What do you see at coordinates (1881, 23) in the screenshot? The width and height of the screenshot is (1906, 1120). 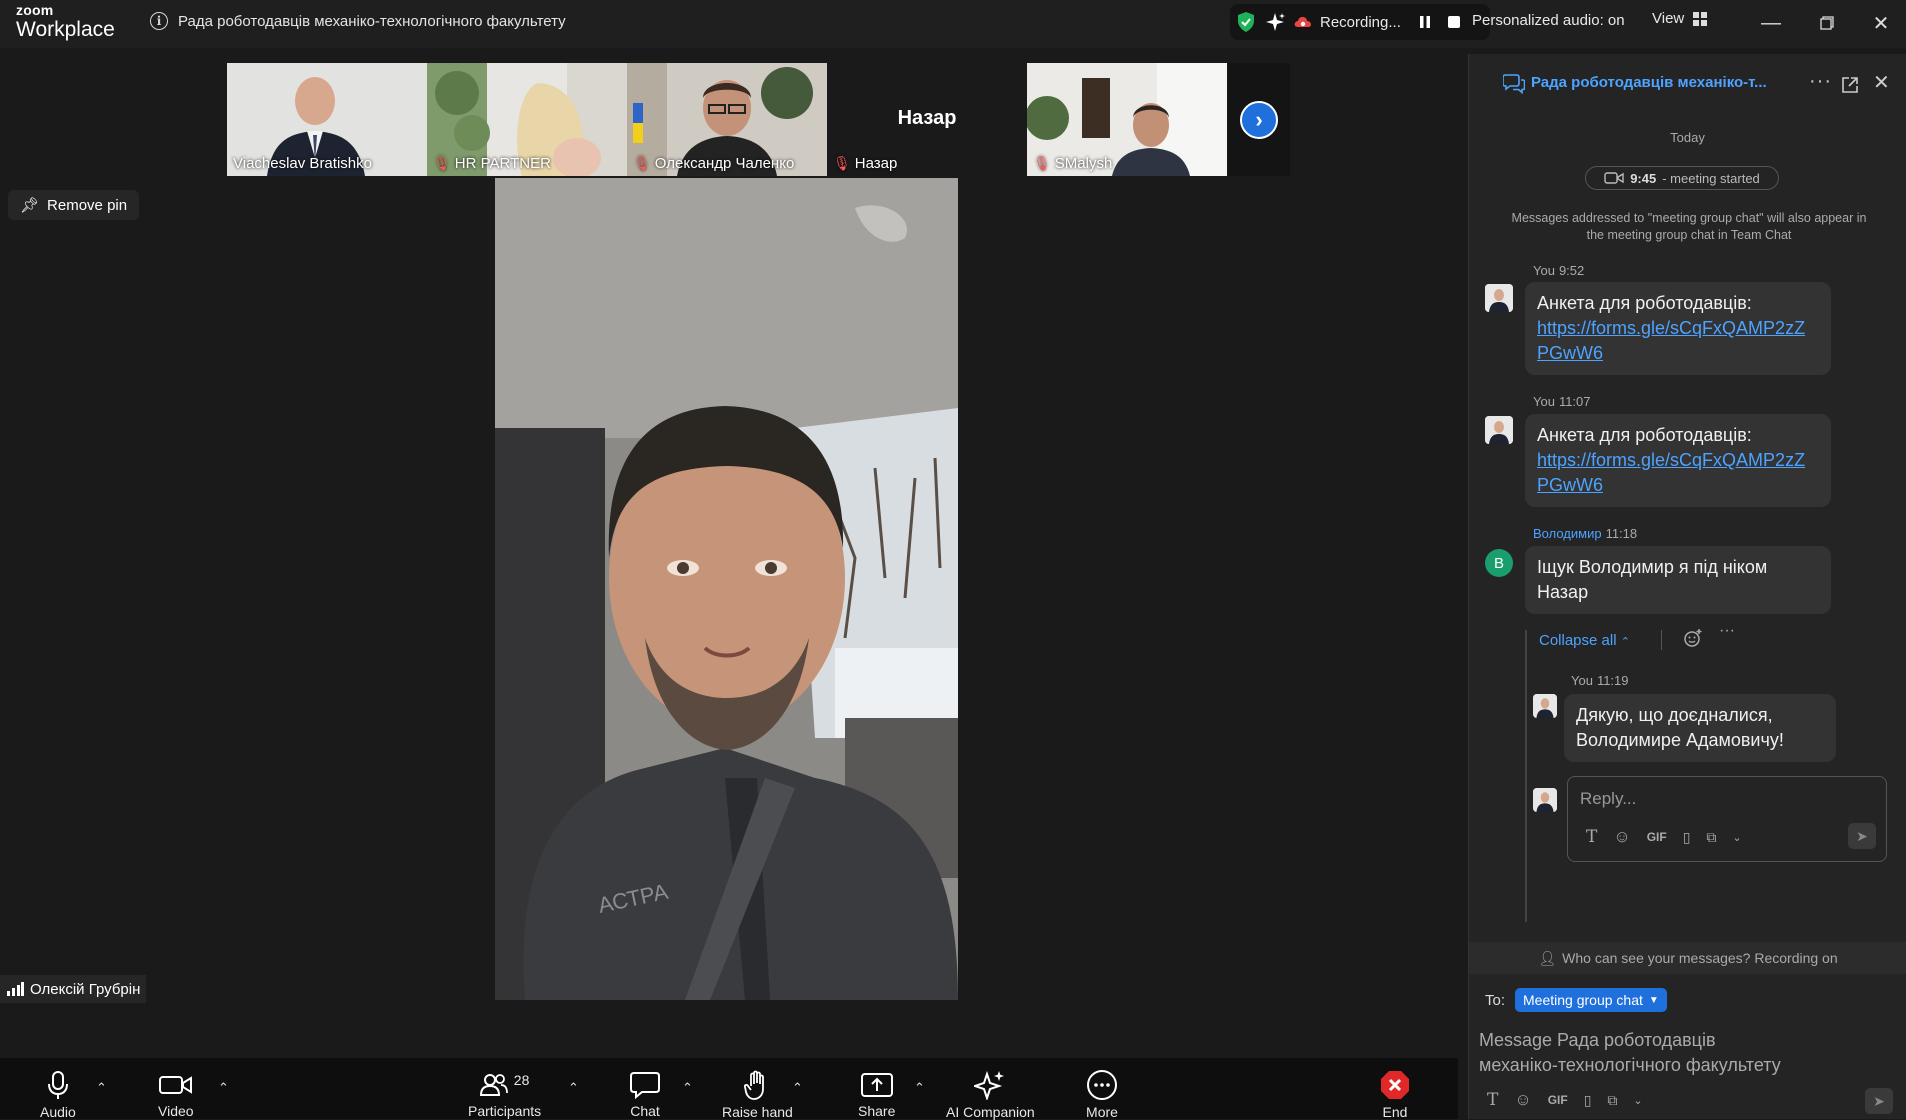 I see `close-window-icon: ✕` at bounding box center [1881, 23].